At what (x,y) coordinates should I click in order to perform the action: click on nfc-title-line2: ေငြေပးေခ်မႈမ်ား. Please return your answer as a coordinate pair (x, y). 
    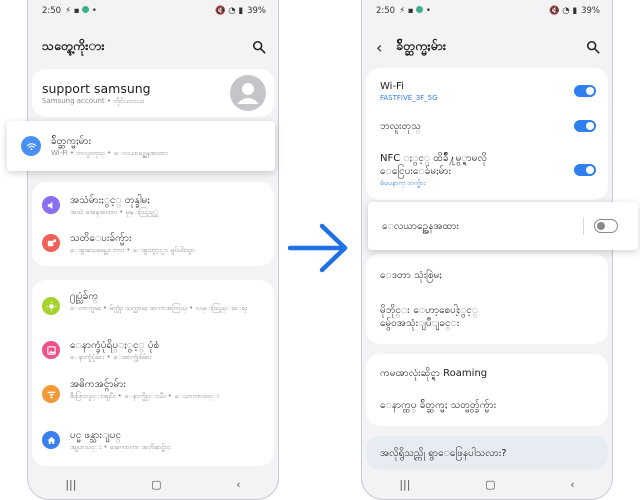
    Looking at the image, I should click on (415, 171).